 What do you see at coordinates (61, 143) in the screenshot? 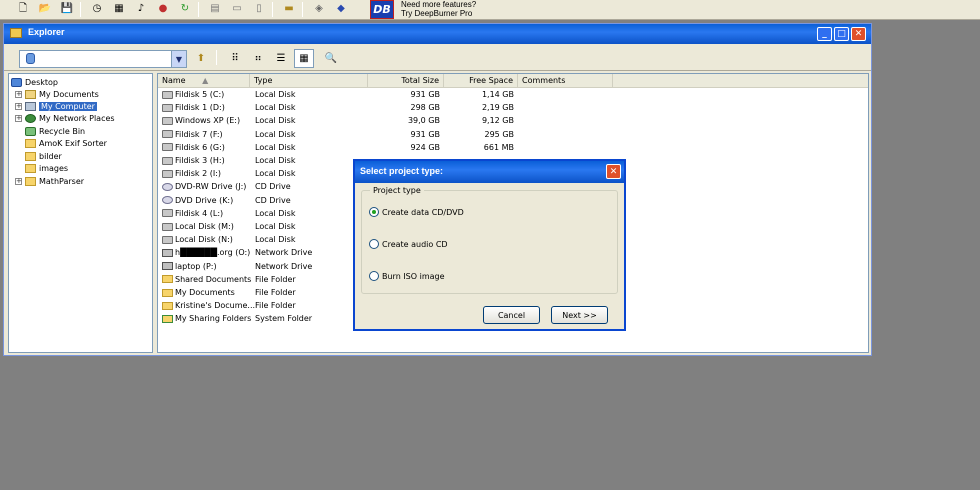
I see `tree-item-amok-exif-sorter: AmoK Exif Sorter` at bounding box center [61, 143].